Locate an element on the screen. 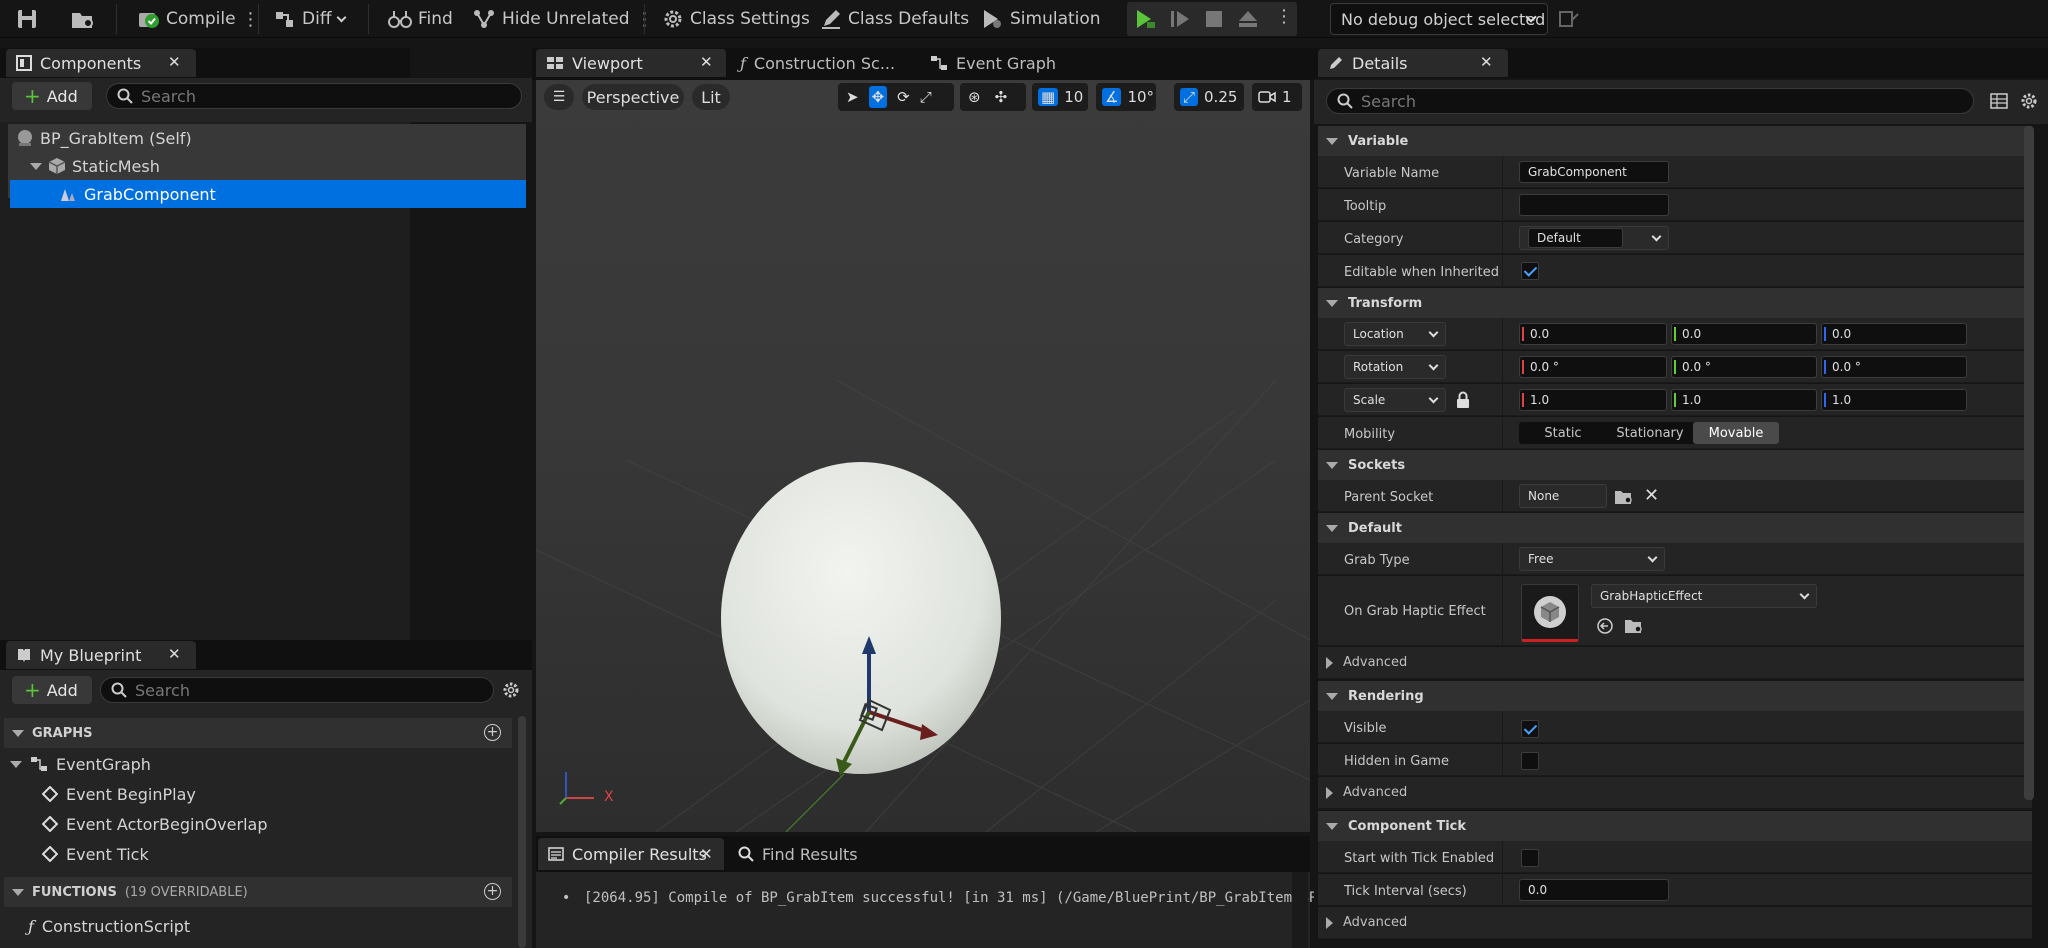 The image size is (2048, 948). tooltip-field is located at coordinates (1594, 205).